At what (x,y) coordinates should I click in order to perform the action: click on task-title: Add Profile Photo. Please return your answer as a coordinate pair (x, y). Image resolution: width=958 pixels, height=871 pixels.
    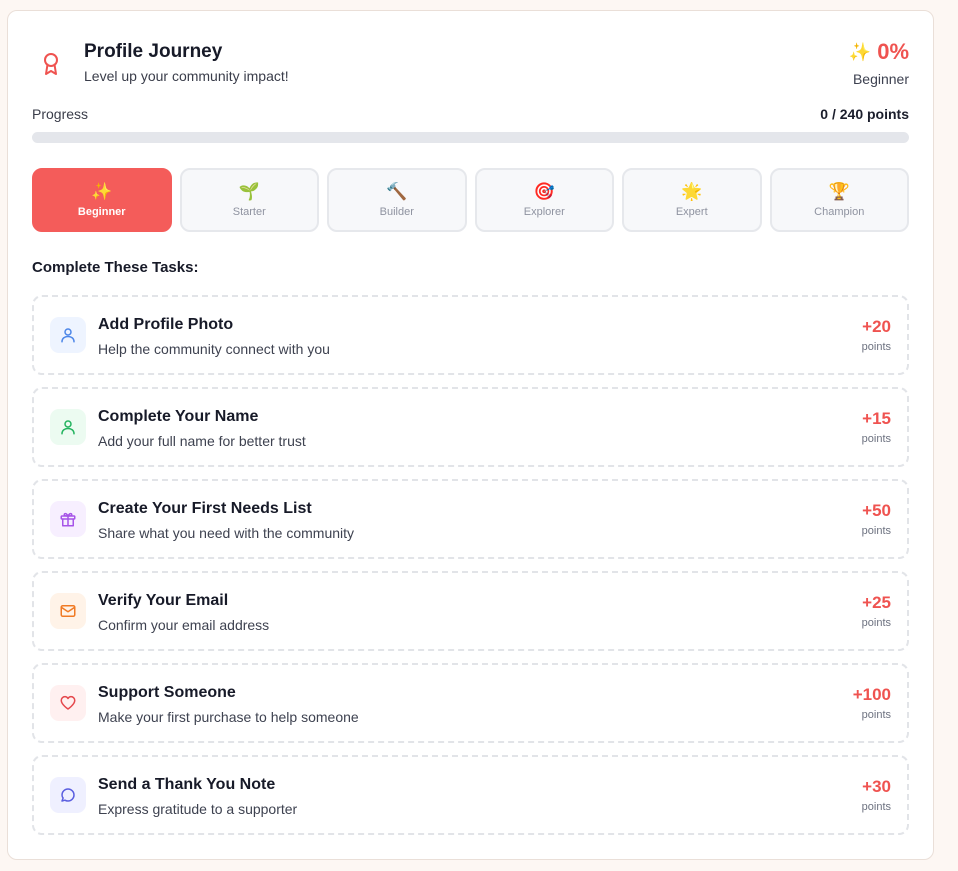
    Looking at the image, I should click on (166, 324).